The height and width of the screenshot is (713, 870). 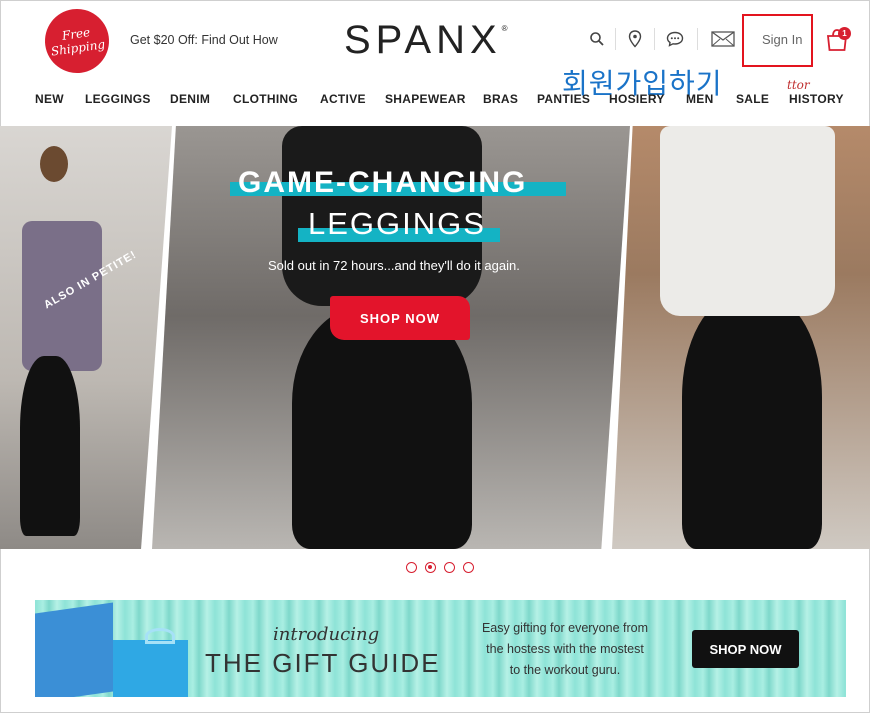 I want to click on signin-link: Sign In, so click(x=782, y=39).